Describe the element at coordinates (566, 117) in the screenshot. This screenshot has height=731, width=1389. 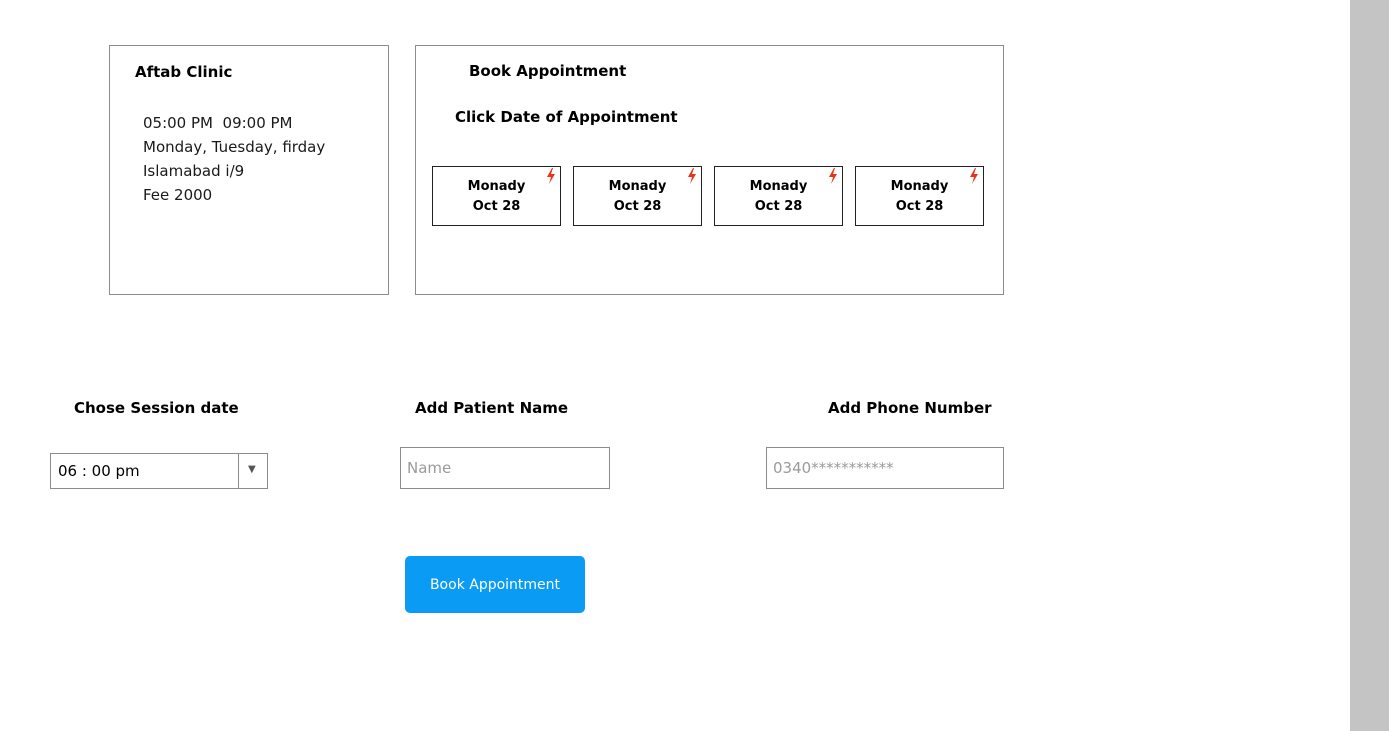
I see `booking-subtitle: Click Date of Appointment` at that location.